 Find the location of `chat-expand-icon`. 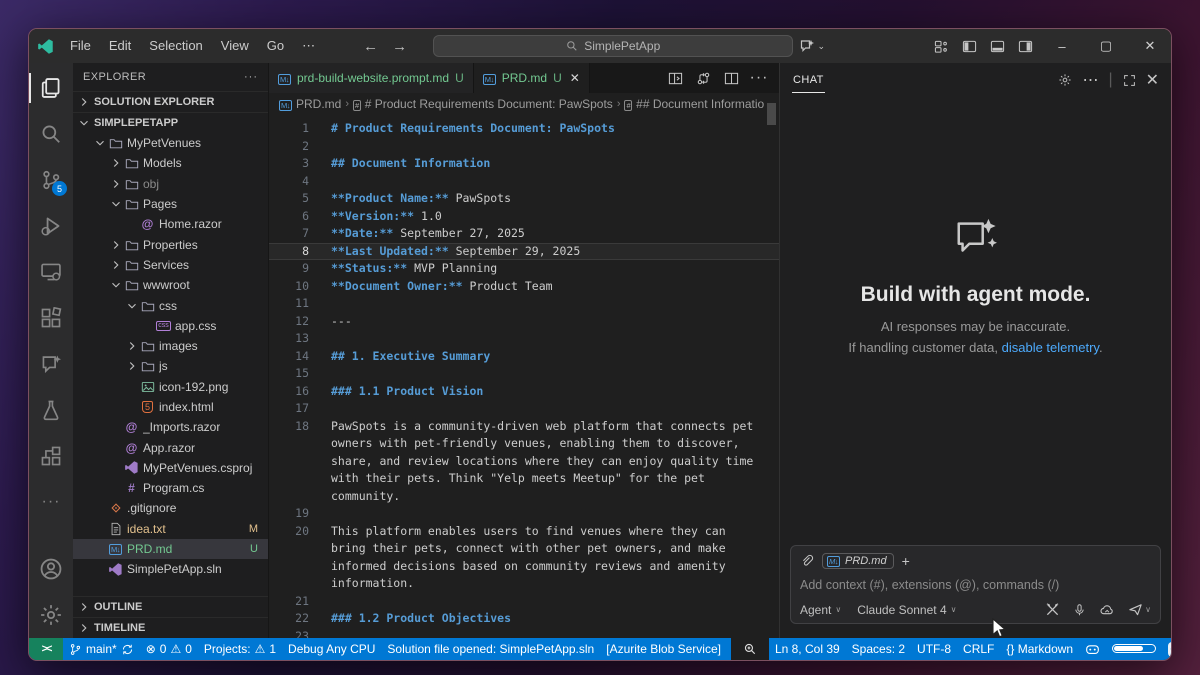

chat-expand-icon is located at coordinates (1129, 80).